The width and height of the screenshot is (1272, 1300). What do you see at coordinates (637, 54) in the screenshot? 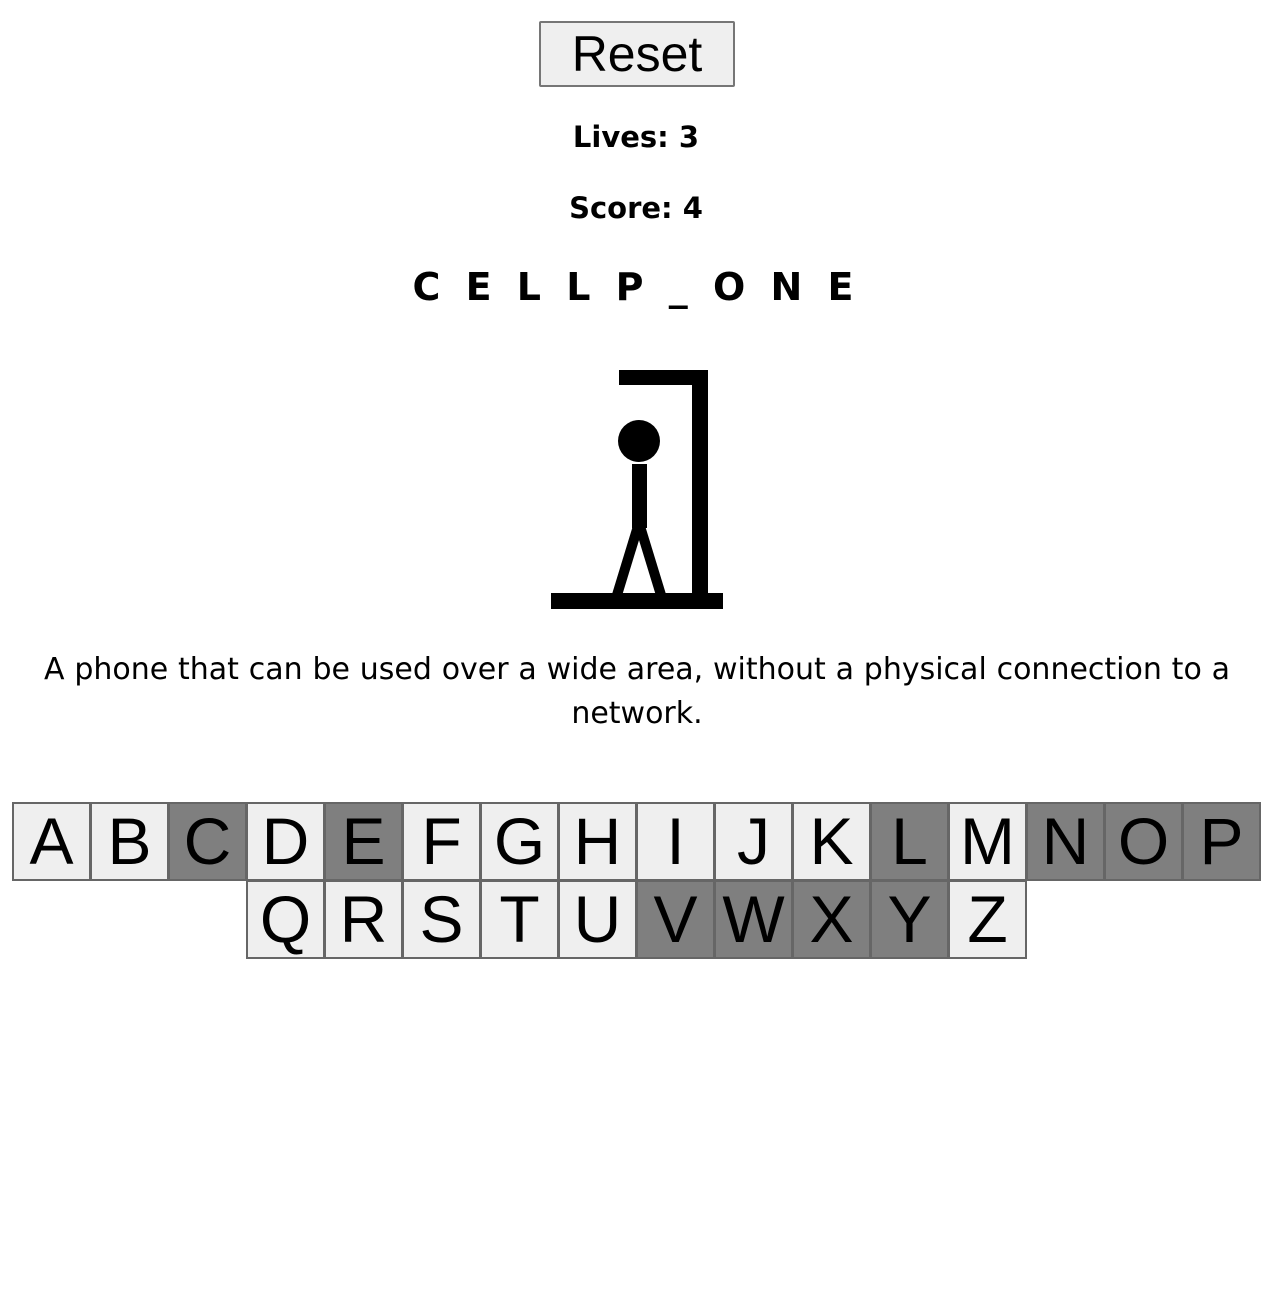
I see `reset-button: Reset` at bounding box center [637, 54].